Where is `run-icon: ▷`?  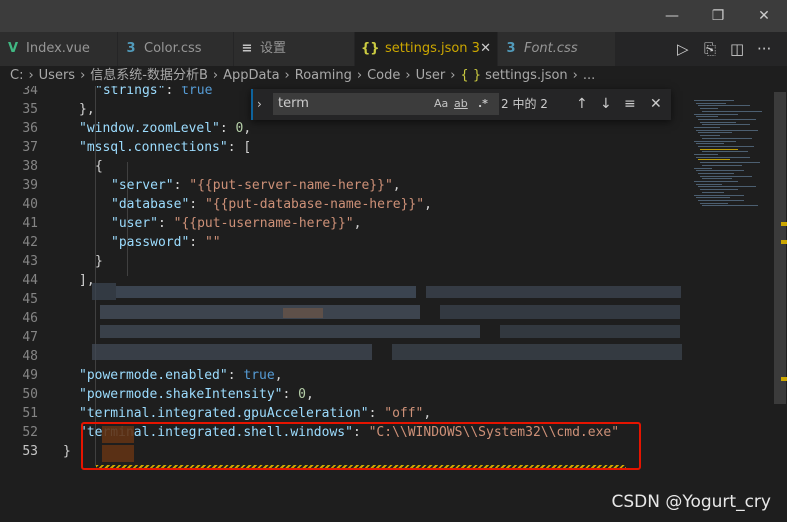
run-icon: ▷ is located at coordinates (683, 49).